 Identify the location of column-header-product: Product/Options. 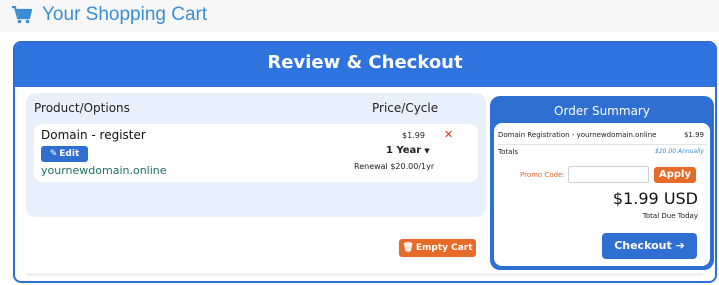
(82, 108).